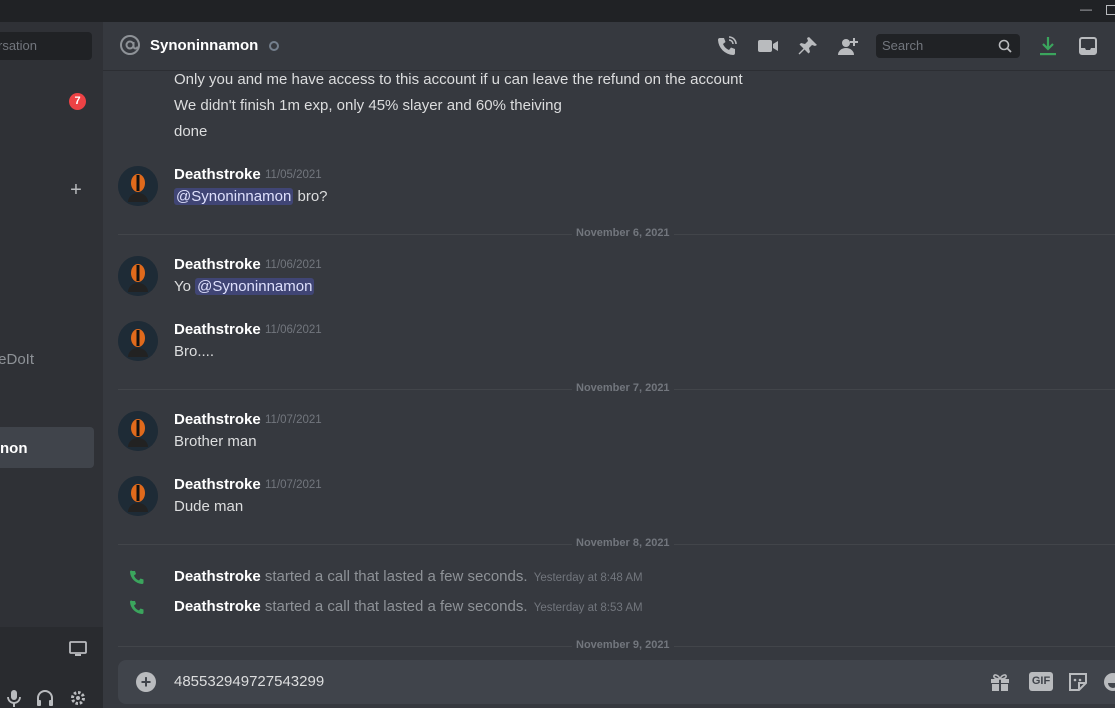 The image size is (1115, 708). Describe the element at coordinates (1108, 682) in the screenshot. I see `emoji-icon` at that location.